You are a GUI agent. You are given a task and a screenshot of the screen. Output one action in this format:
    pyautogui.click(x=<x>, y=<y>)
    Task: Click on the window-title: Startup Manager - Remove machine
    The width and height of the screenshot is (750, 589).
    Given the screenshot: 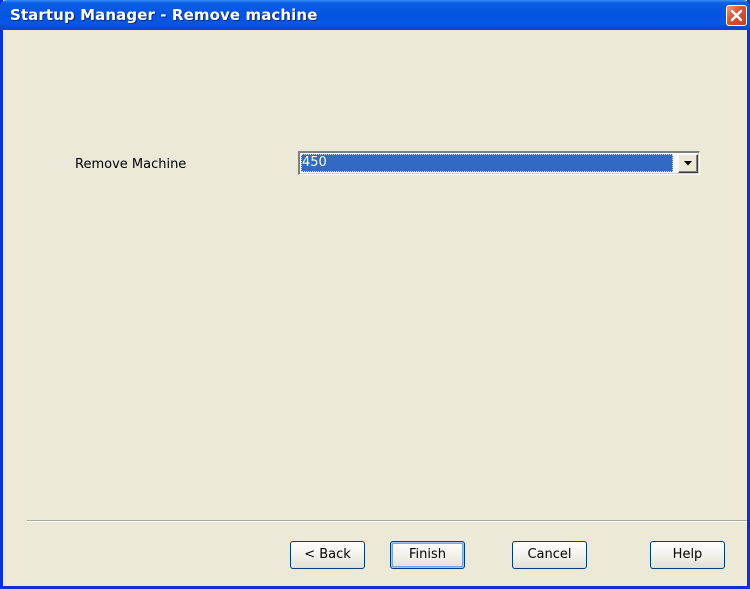 What is the action you would take?
    pyautogui.click(x=164, y=15)
    